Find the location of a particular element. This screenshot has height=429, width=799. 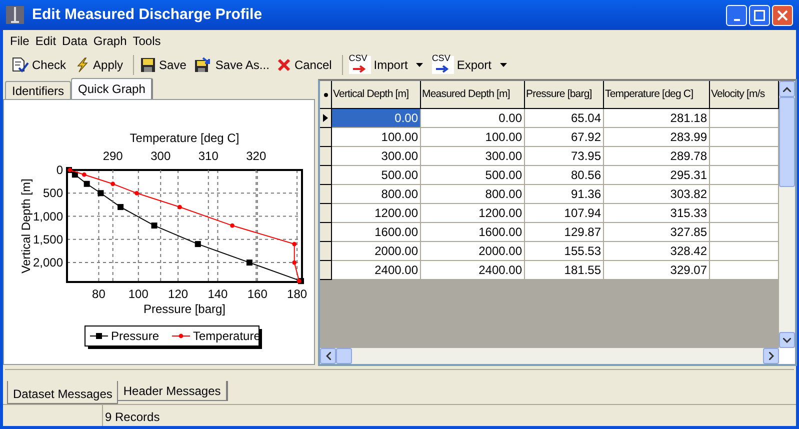

bullet-icon is located at coordinates (326, 94).